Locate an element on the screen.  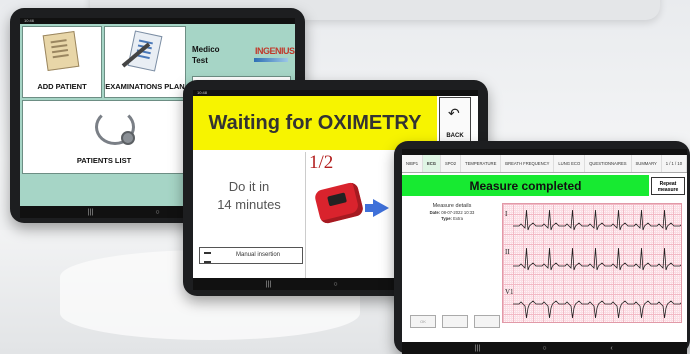
brand-logo-underline is located at coordinates (271, 60).